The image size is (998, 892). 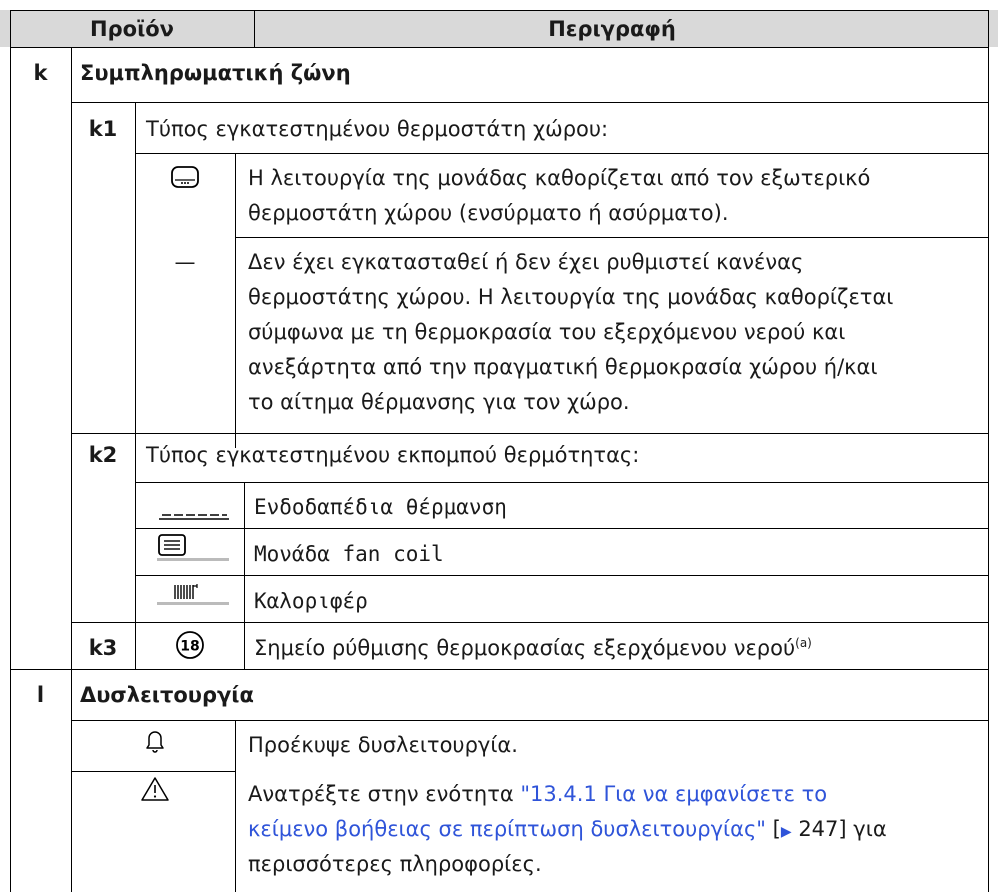 What do you see at coordinates (185, 262) in the screenshot?
I see `no-thermostat-dash: —` at bounding box center [185, 262].